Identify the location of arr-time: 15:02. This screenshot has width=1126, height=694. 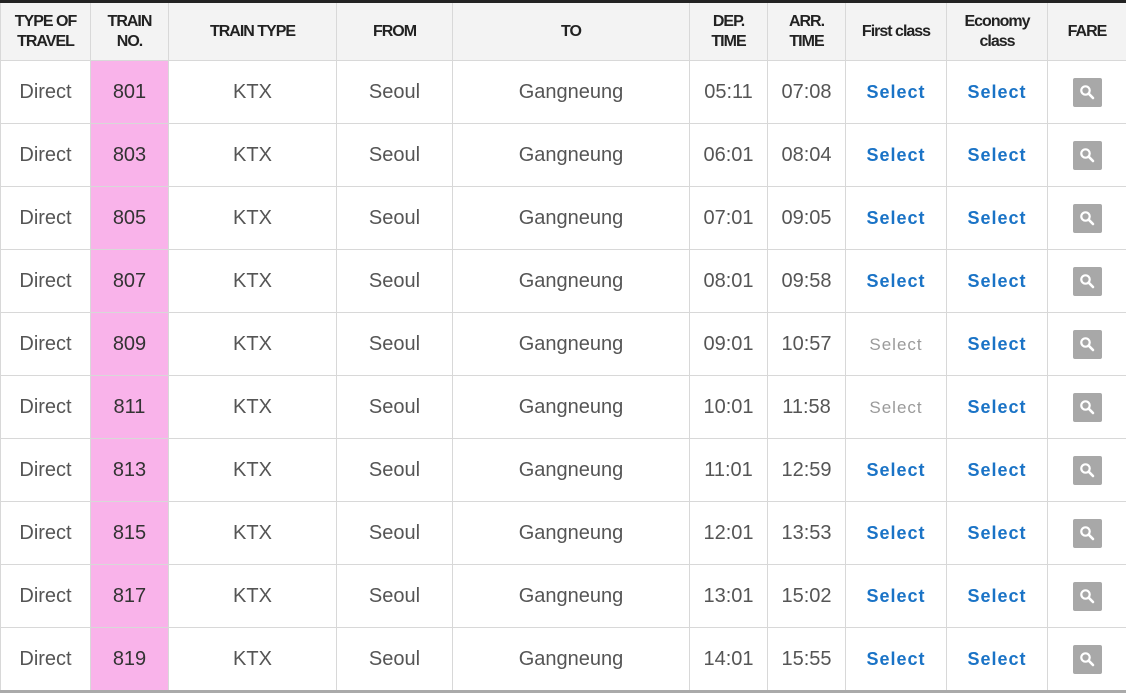
(806, 596).